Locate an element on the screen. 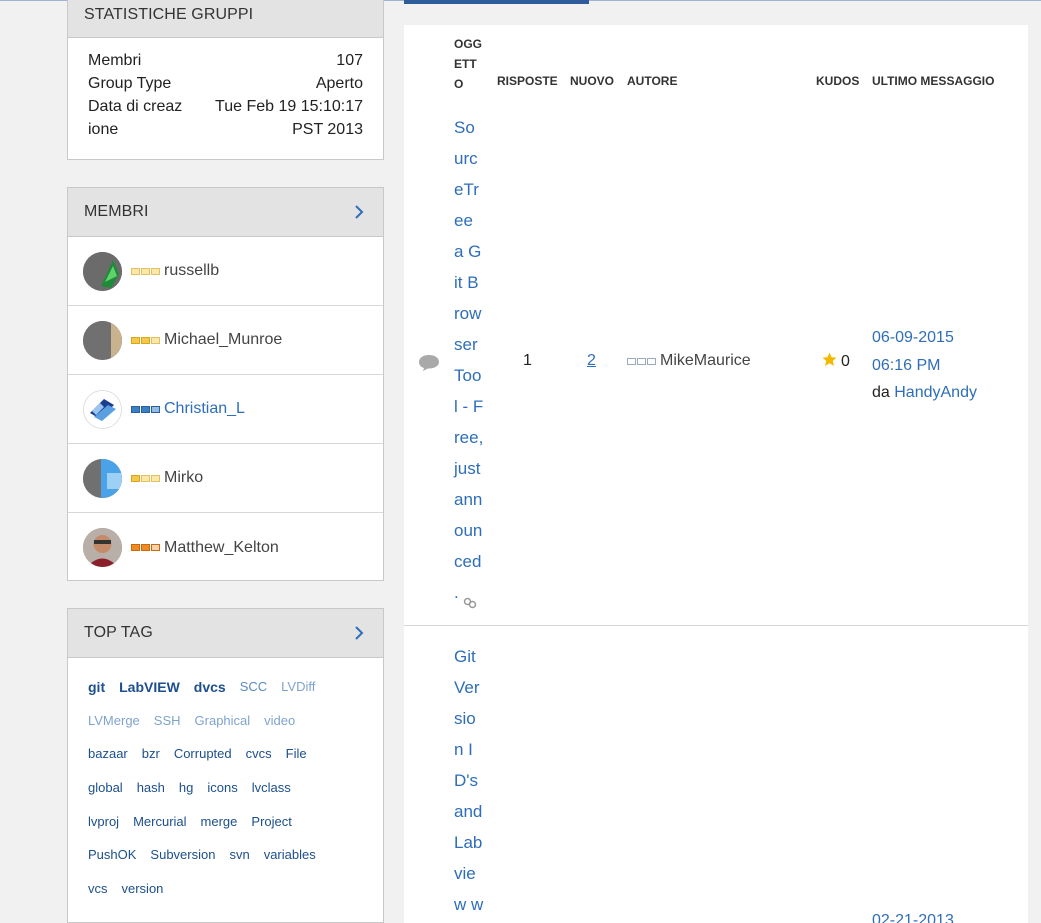  member-item: Mirko is located at coordinates (225, 478).